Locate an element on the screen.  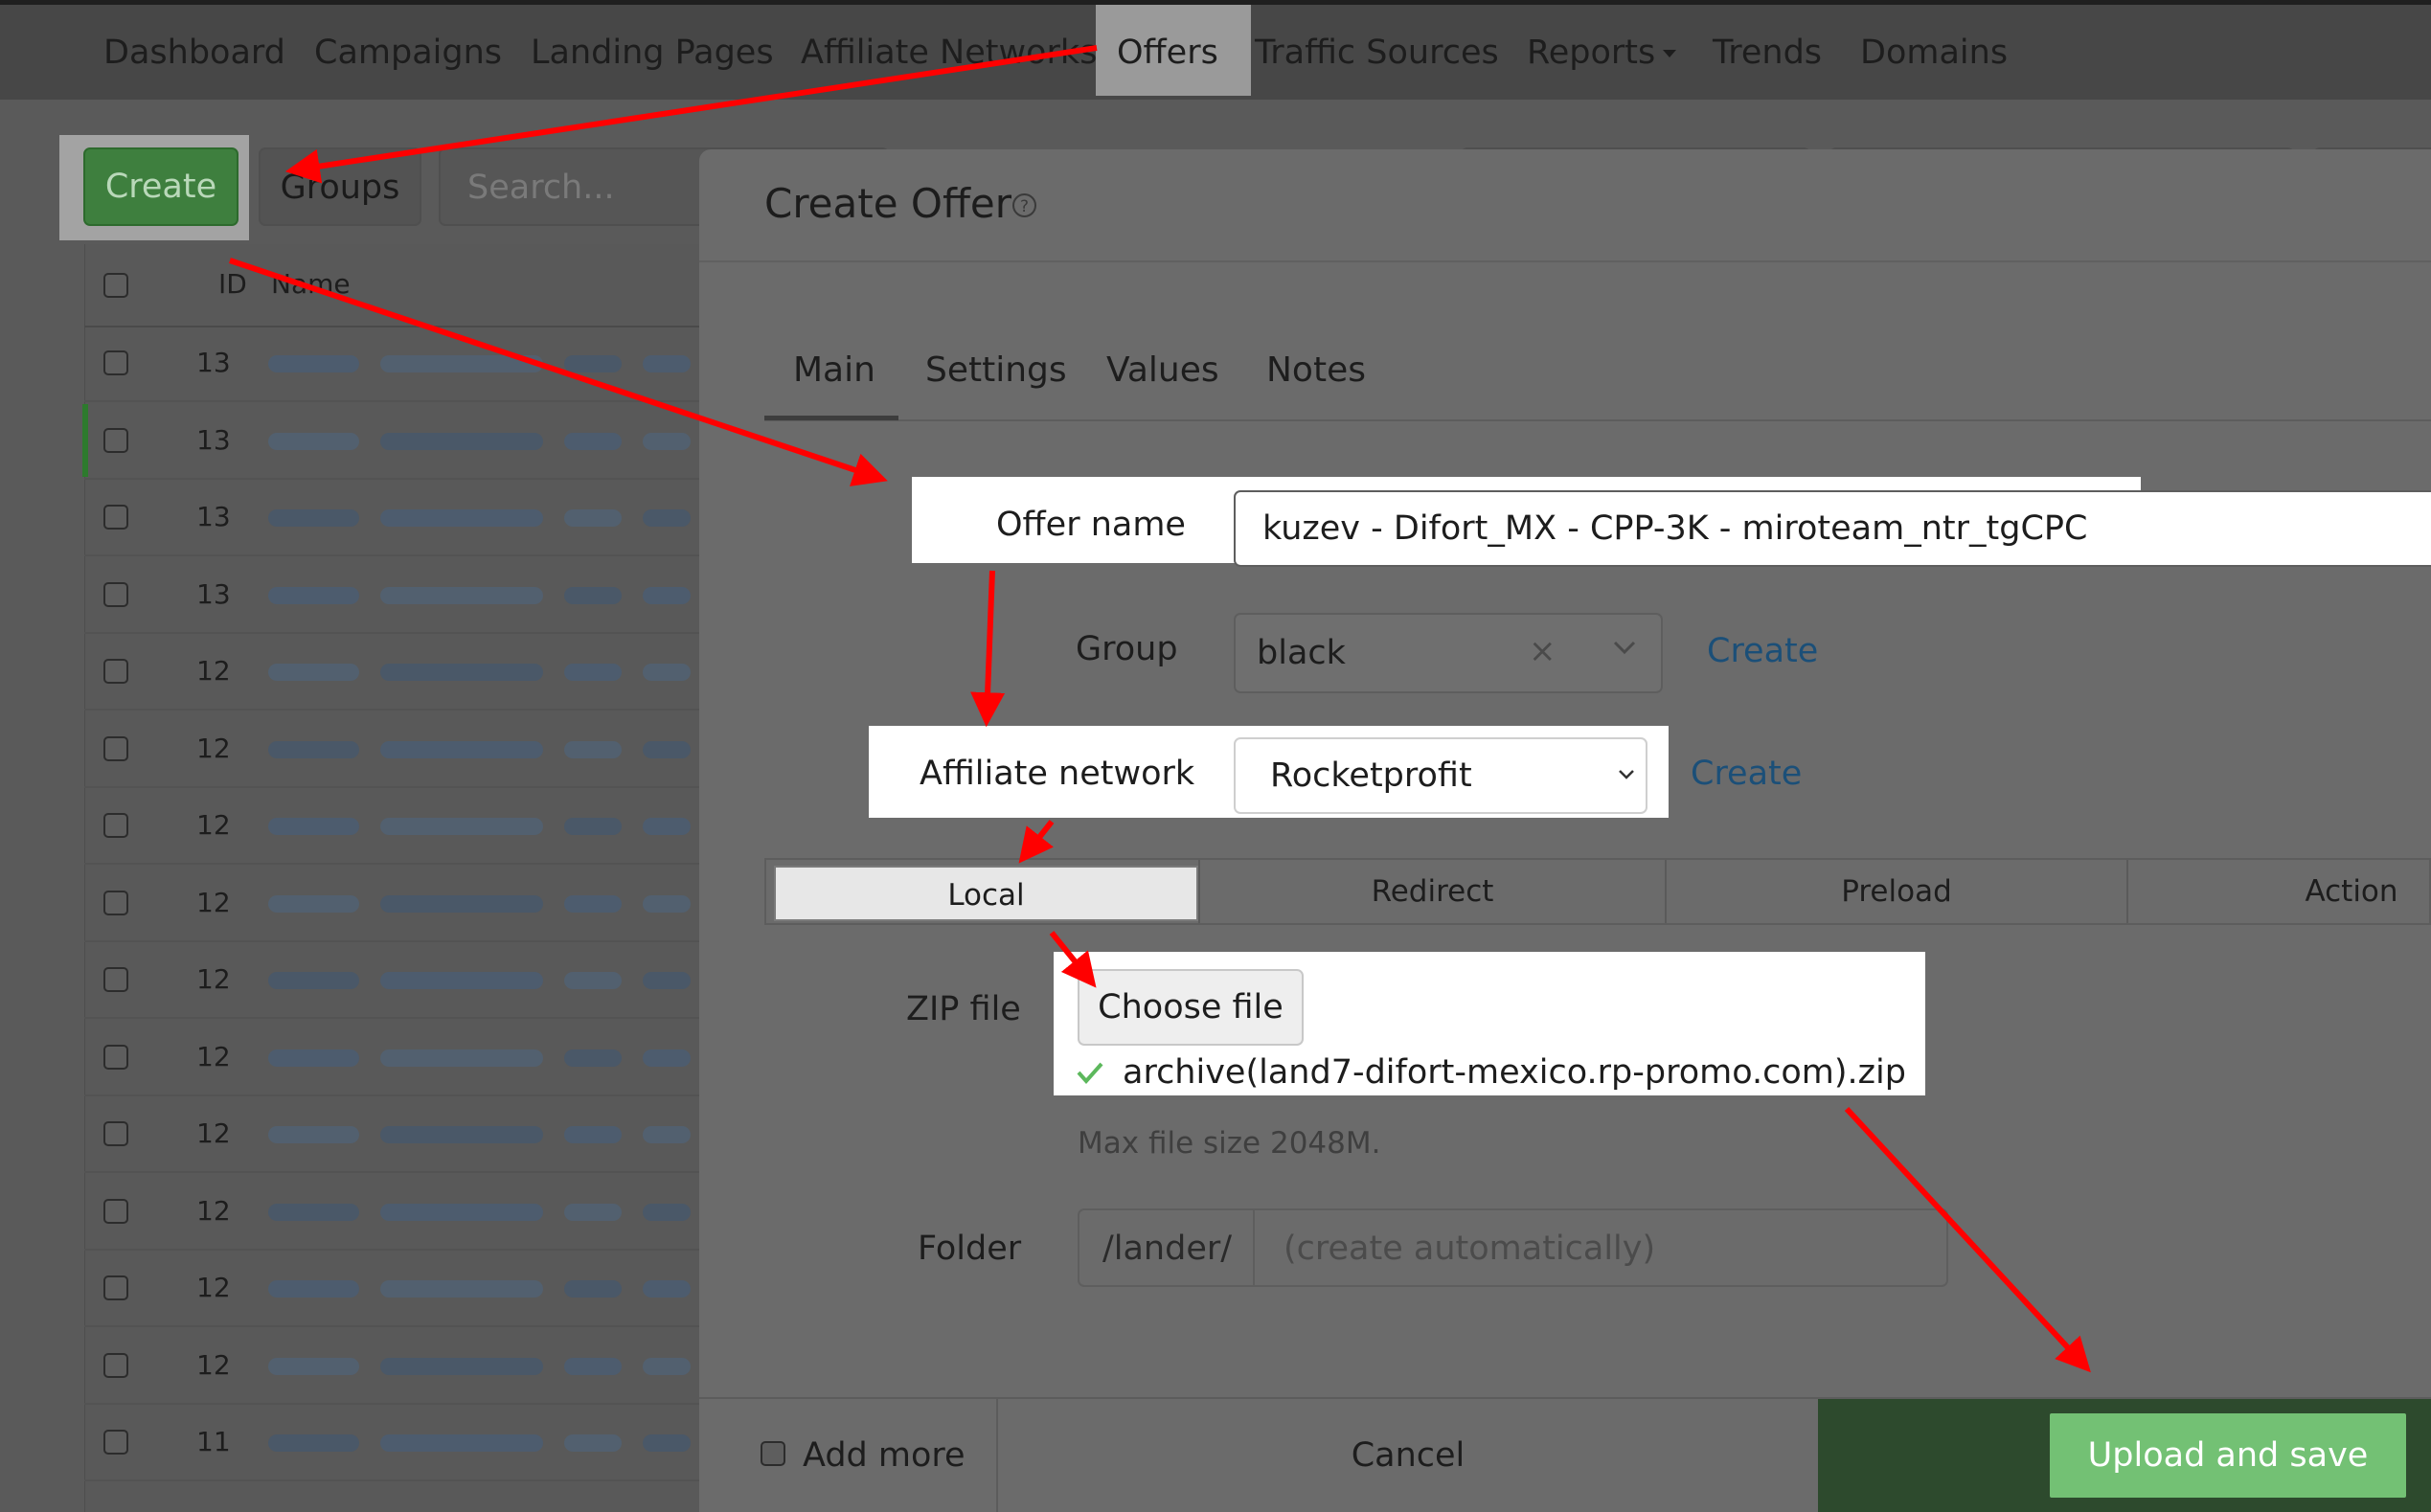
affiliate-network-select: Rocketprofit is located at coordinates (1440, 775).